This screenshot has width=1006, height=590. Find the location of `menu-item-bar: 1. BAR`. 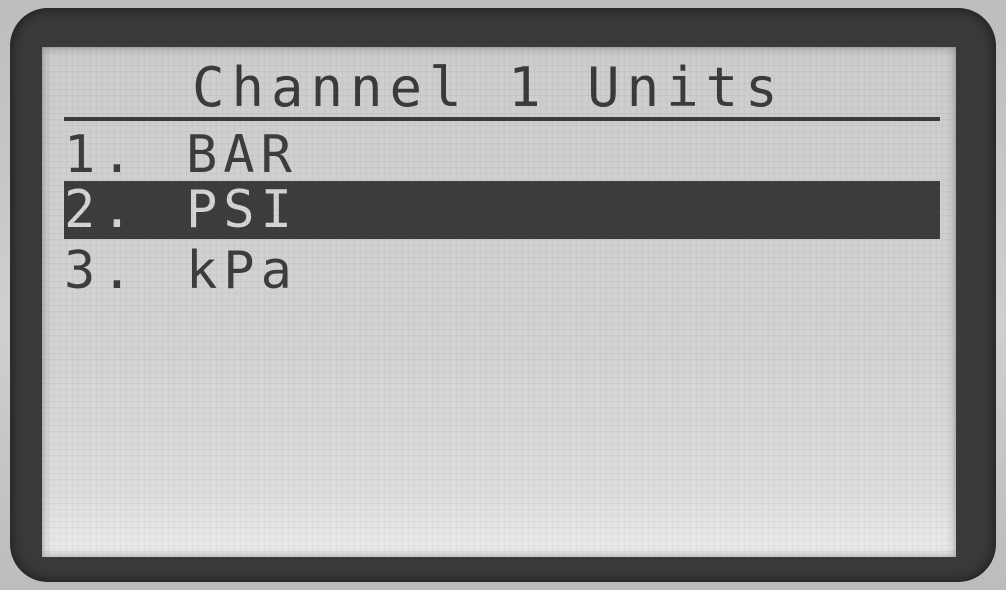

menu-item-bar: 1. BAR is located at coordinates (502, 155).